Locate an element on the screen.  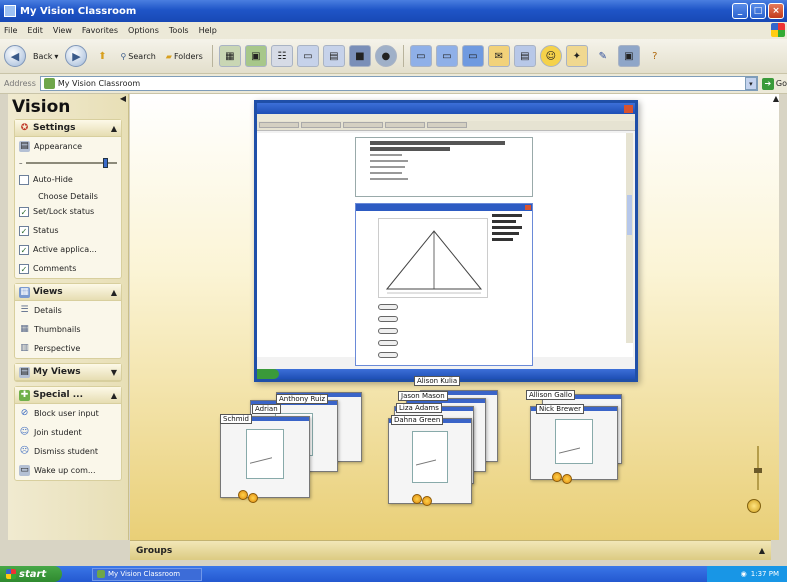
student-name-tag: Allison Gallo is located at coordinates (551, 395).